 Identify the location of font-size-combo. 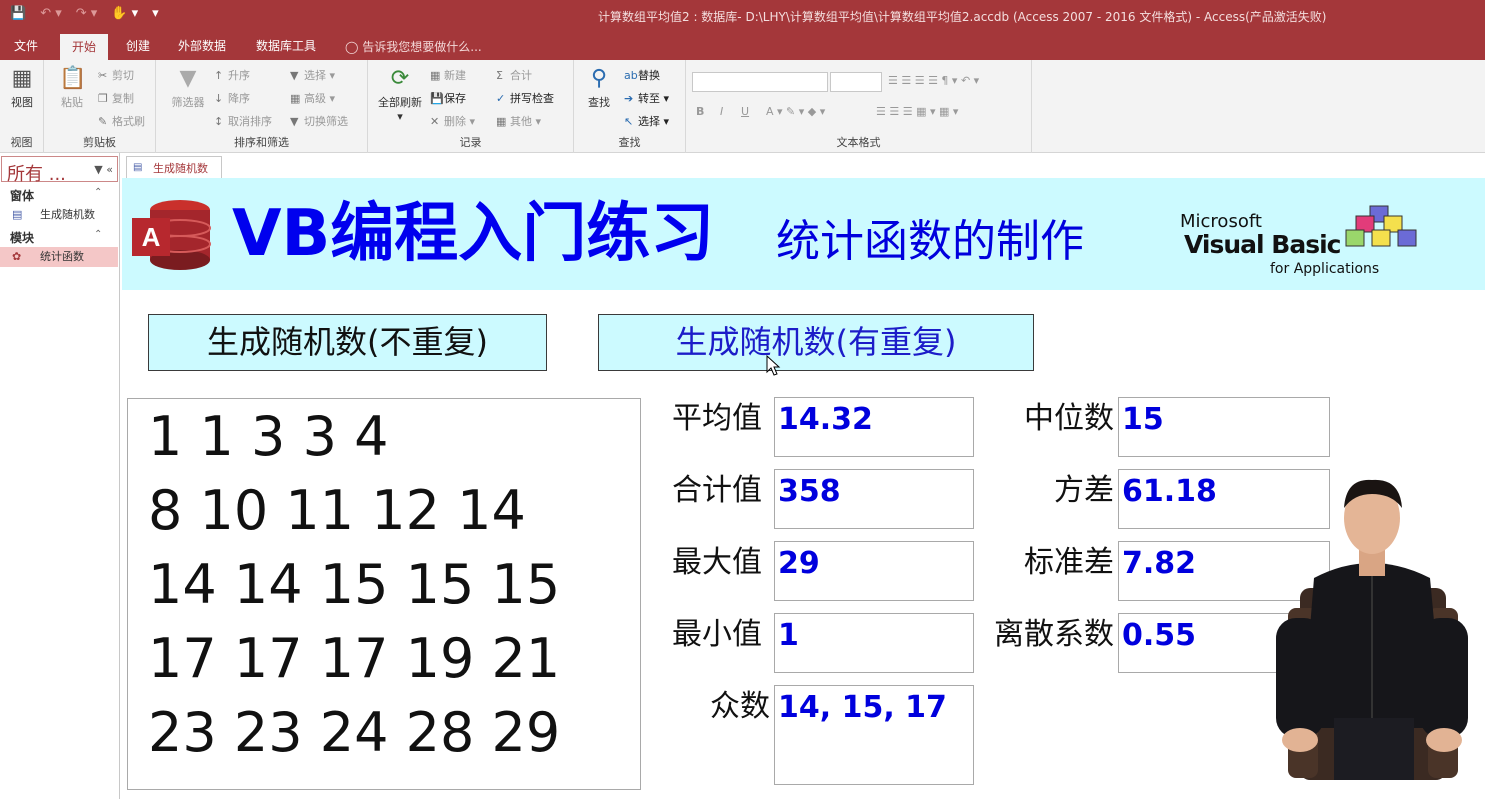
(856, 82).